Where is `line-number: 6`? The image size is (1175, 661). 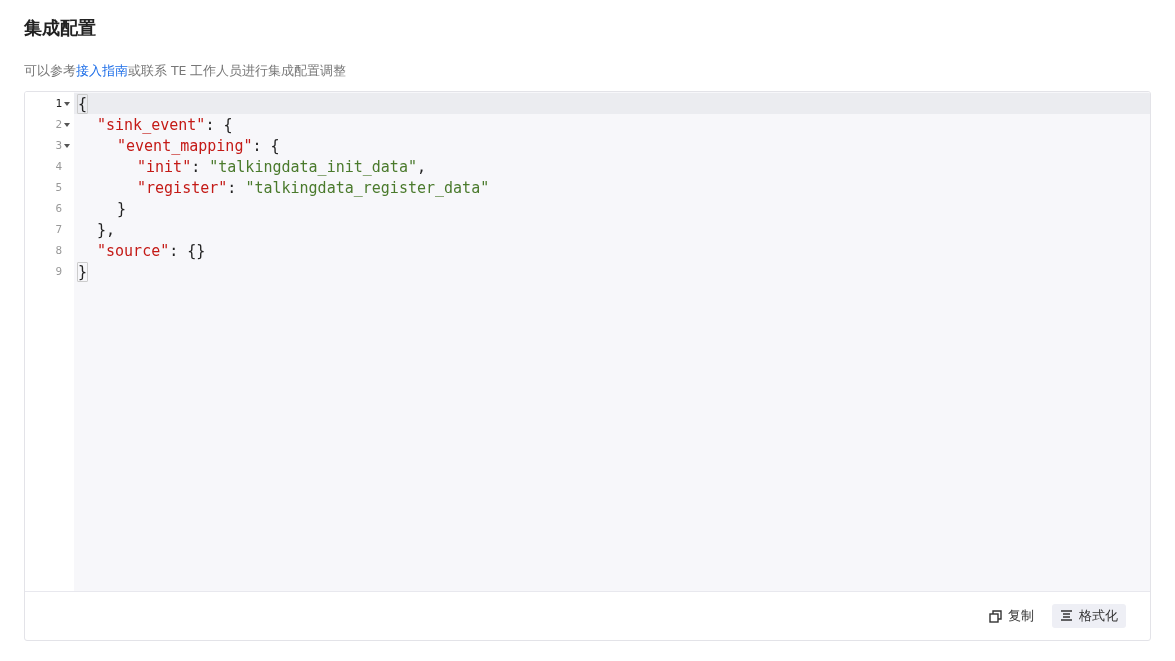
line-number: 6 is located at coordinates (58, 208).